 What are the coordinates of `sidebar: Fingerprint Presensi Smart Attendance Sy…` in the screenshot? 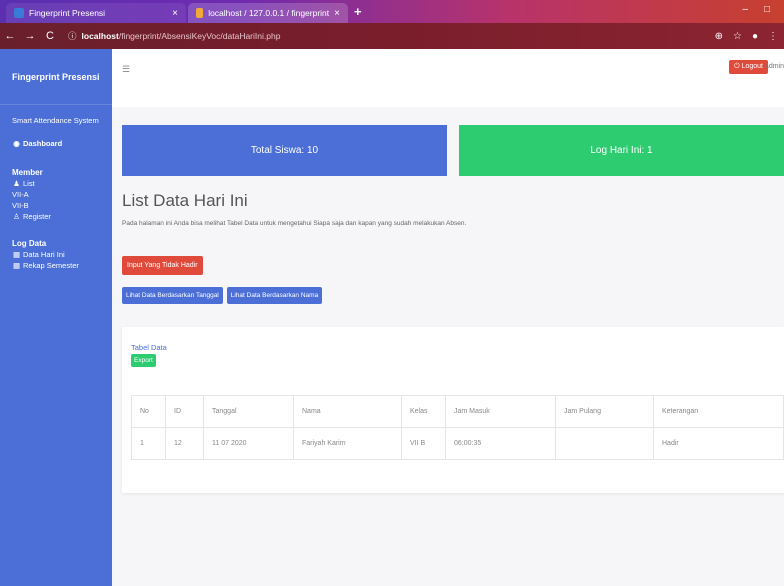 It's located at (56, 317).